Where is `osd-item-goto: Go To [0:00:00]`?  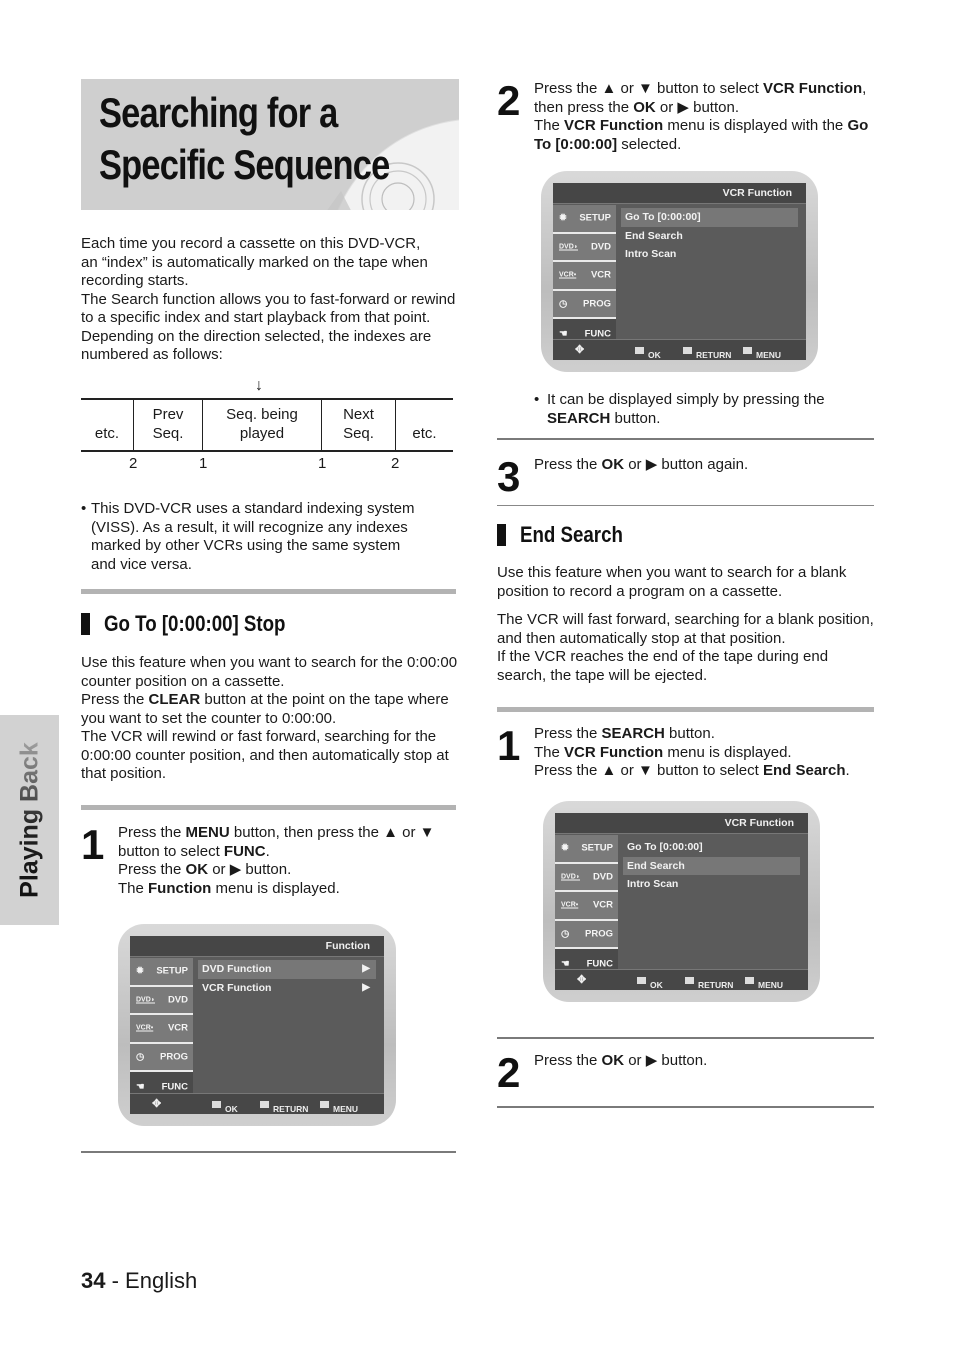
osd-item-goto: Go To [0:00:00] is located at coordinates (665, 847).